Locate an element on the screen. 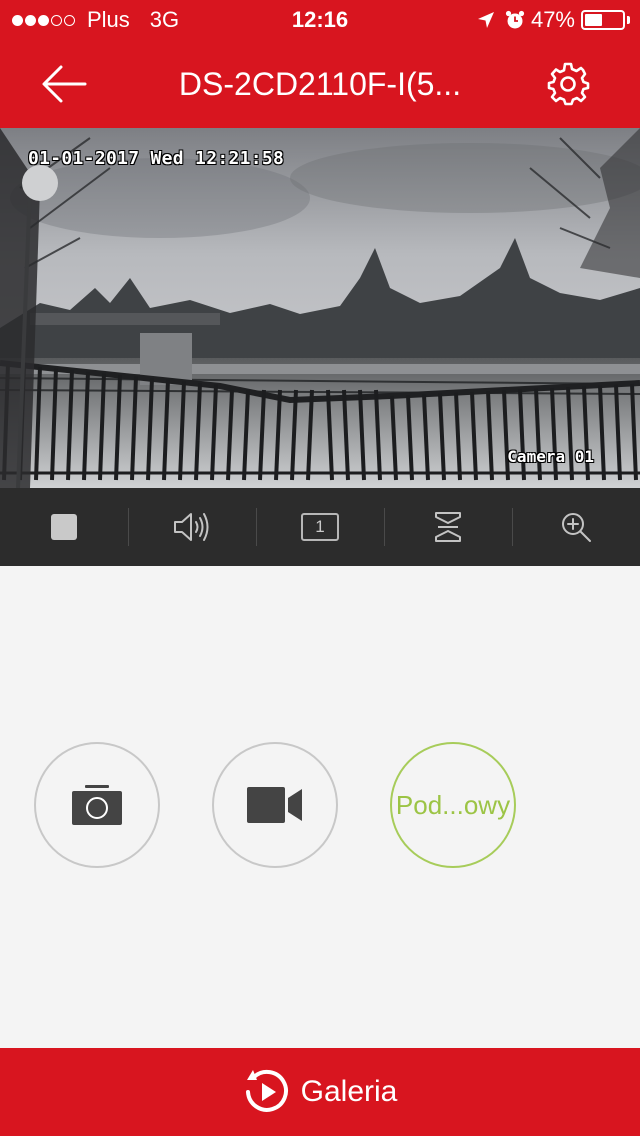  zoom-button is located at coordinates (576, 527).